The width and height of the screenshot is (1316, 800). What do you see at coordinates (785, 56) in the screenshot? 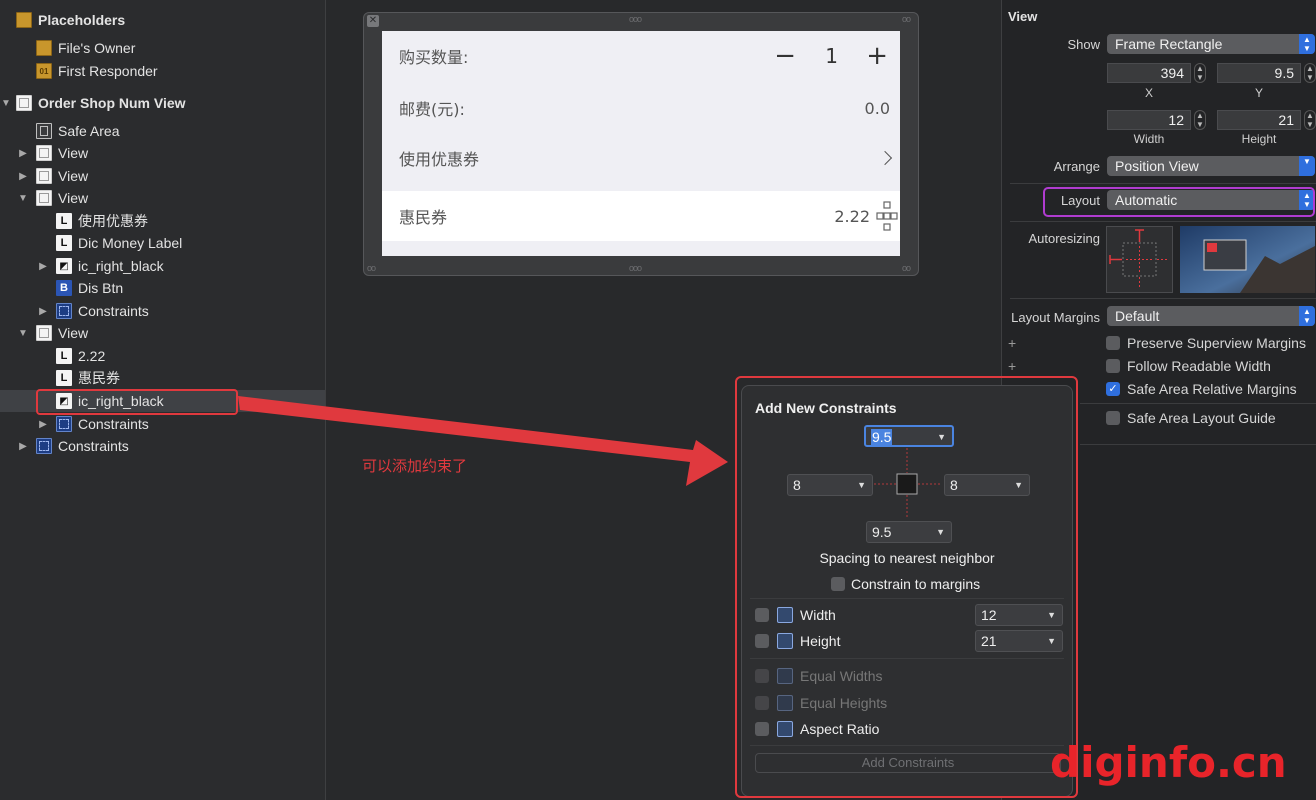
I see `minus-button: −` at bounding box center [785, 56].